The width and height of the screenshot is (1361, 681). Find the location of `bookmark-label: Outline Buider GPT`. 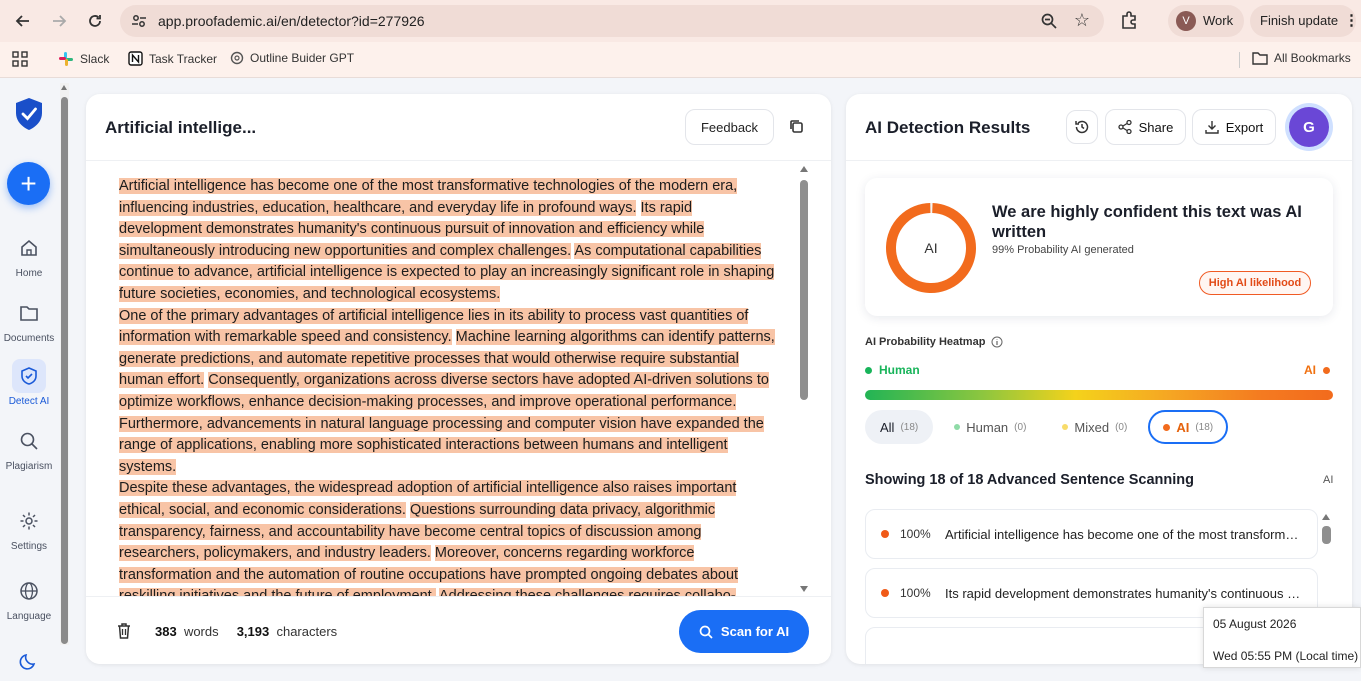

bookmark-label: Outline Buider GPT is located at coordinates (302, 58).